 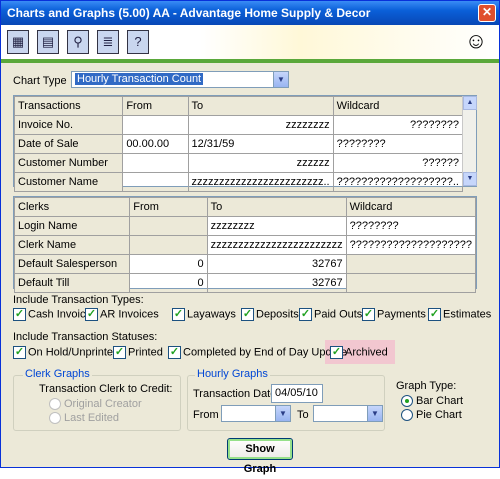 What do you see at coordinates (394, 315) in the screenshot?
I see `payments-checkbox: ✓ Payments` at bounding box center [394, 315].